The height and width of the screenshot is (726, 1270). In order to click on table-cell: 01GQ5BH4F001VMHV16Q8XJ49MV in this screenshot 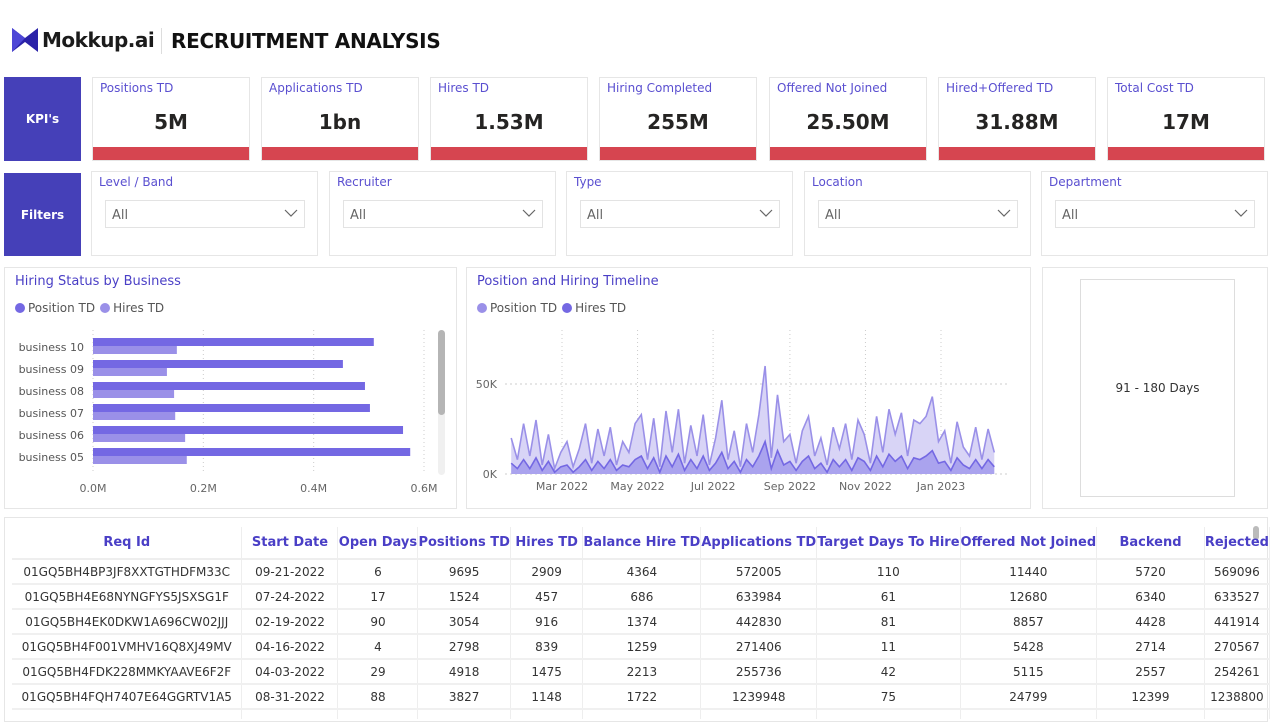, I will do `click(127, 647)`.